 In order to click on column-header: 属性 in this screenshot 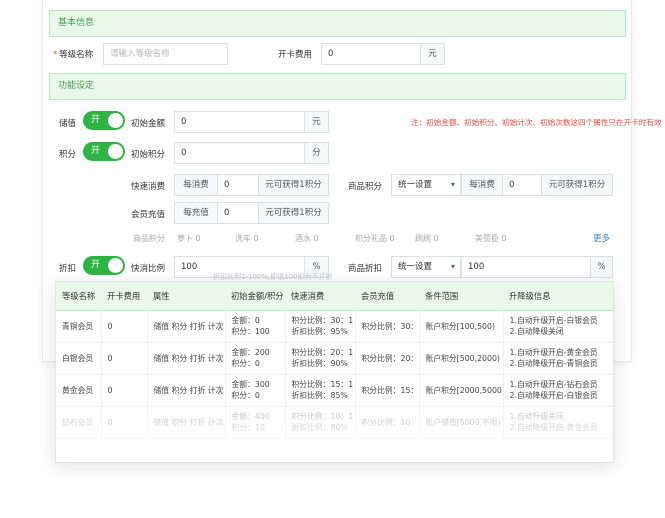, I will do `click(186, 296)`.